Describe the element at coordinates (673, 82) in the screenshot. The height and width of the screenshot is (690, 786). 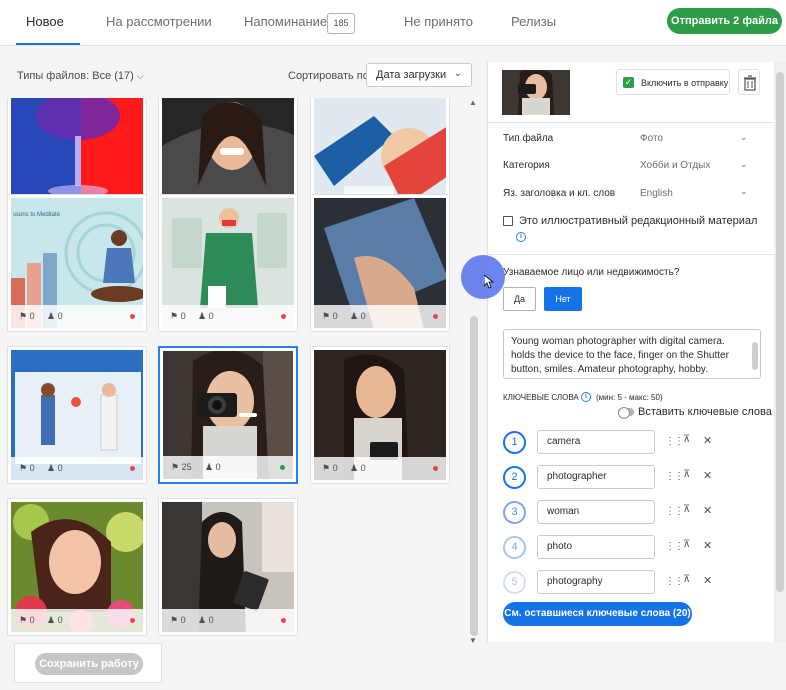
I see `include-in-submission-checkbox: ✓ Включить в отправку` at that location.